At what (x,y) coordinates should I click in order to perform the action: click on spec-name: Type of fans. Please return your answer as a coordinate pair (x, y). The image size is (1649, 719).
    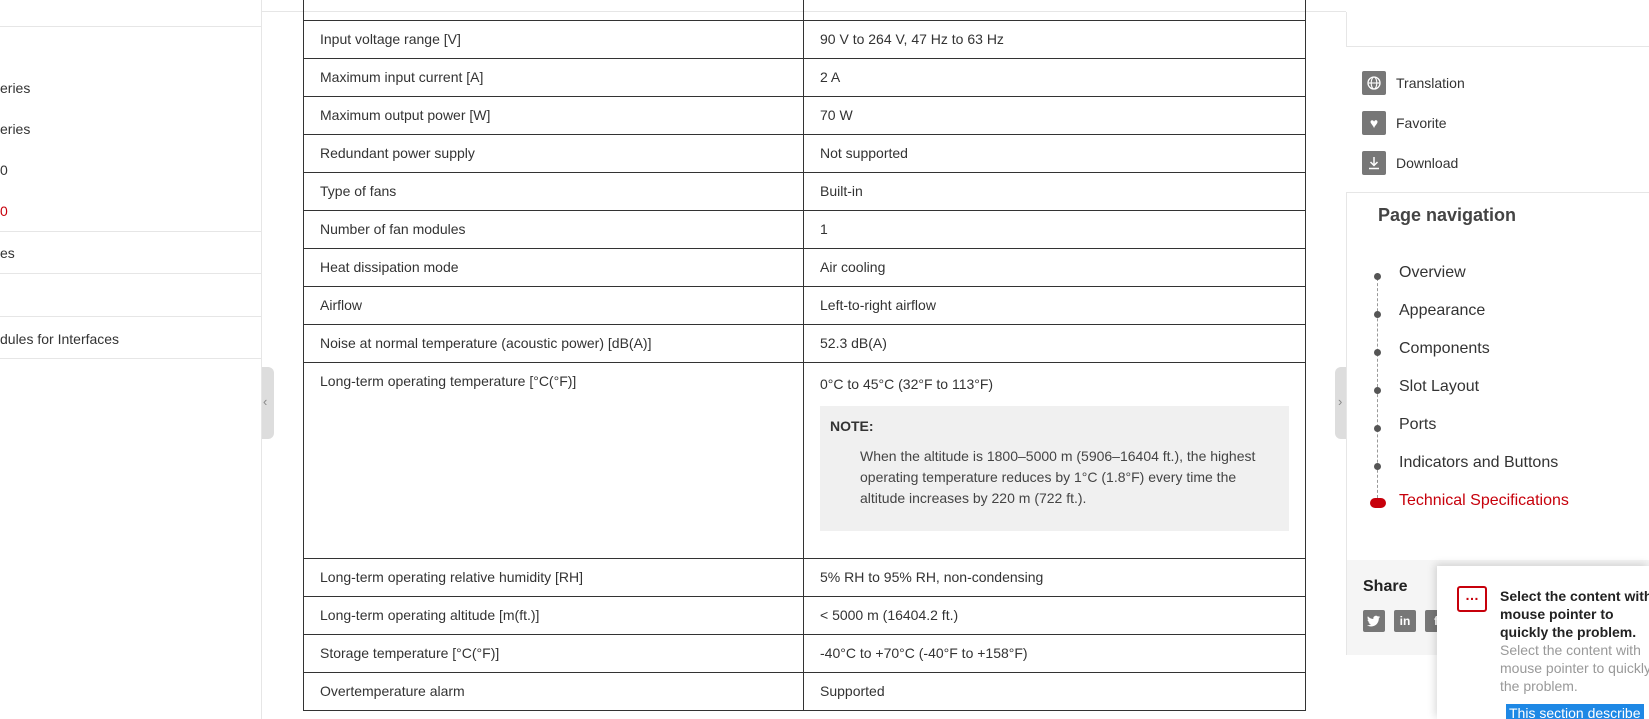
    Looking at the image, I should click on (553, 191).